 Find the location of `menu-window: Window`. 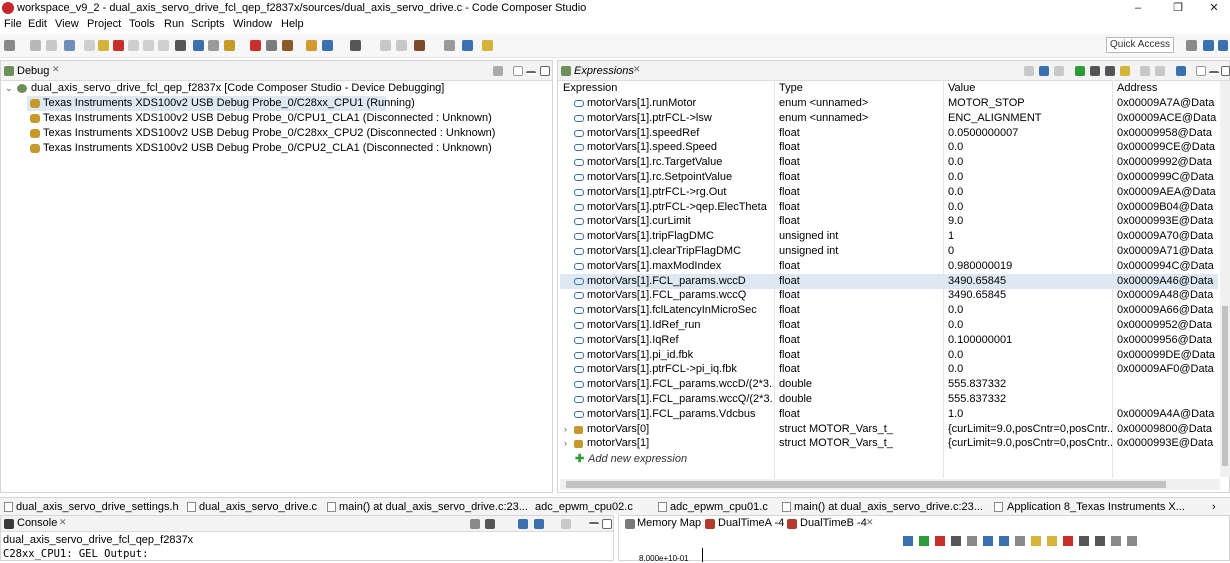

menu-window: Window is located at coordinates (252, 24).